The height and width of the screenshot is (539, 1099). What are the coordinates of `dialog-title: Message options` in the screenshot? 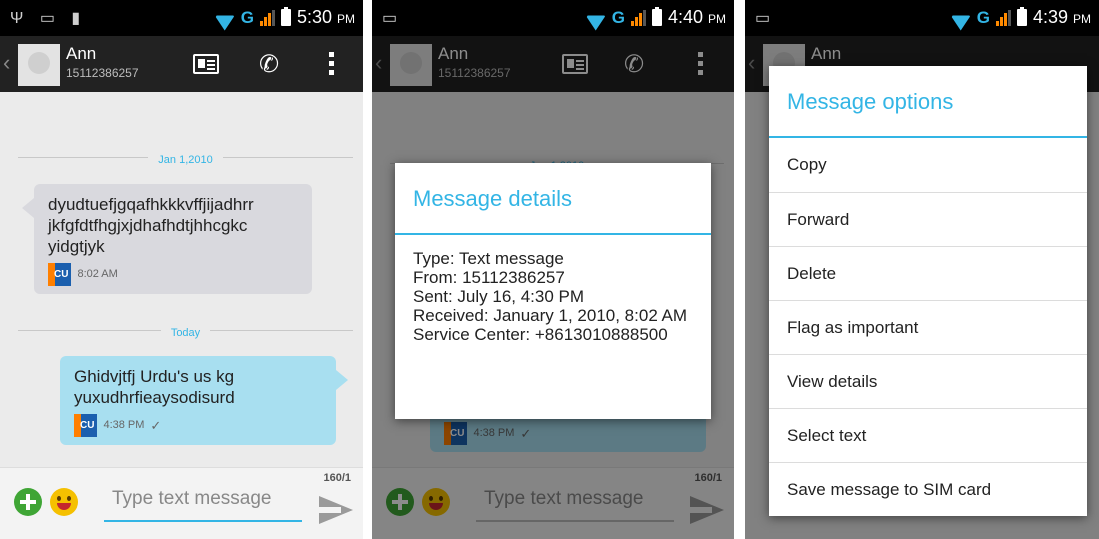 It's located at (928, 102).